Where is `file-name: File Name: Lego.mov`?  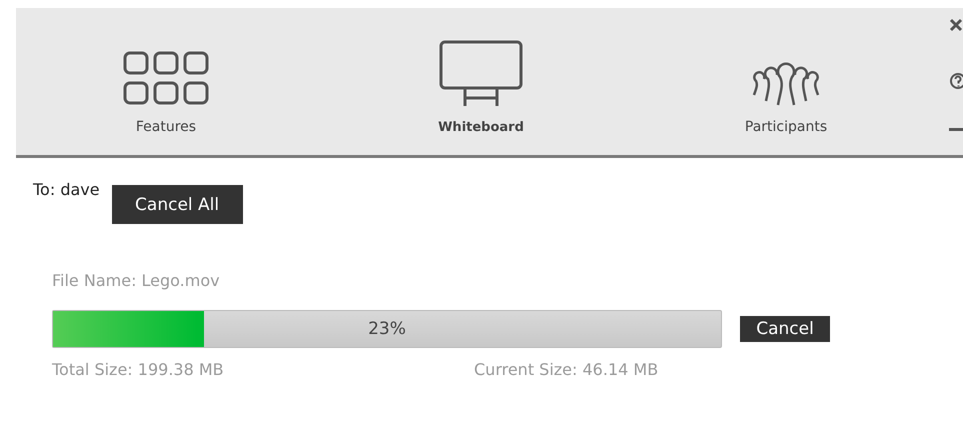
file-name: File Name: Lego.mov is located at coordinates (136, 280).